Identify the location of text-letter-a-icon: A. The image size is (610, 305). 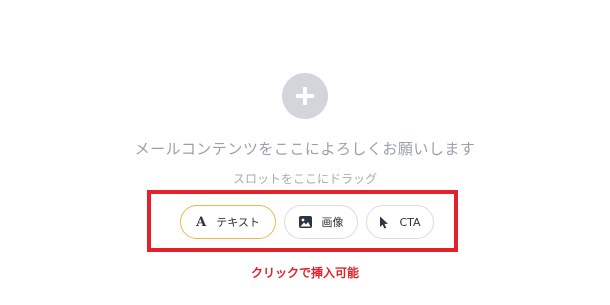
(201, 222).